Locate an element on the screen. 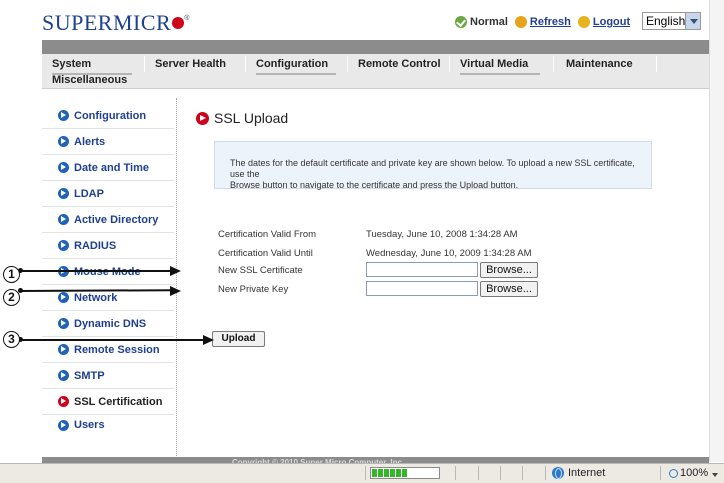  zoom-control: 100% is located at coordinates (688, 473).